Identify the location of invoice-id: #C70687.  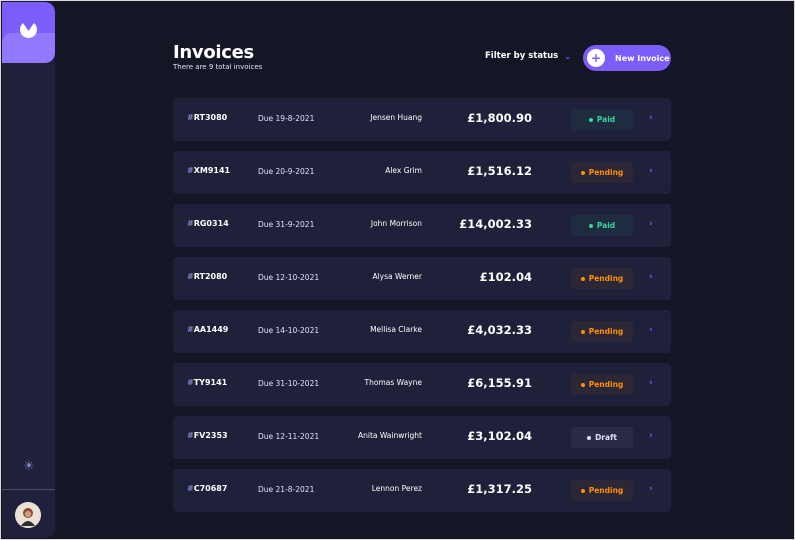
(207, 488).